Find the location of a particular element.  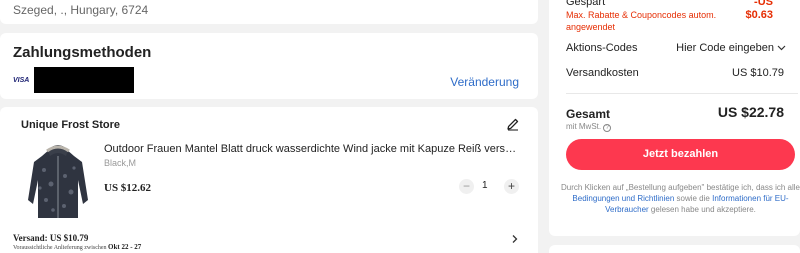

quantity-decrease-button: − is located at coordinates (466, 186).